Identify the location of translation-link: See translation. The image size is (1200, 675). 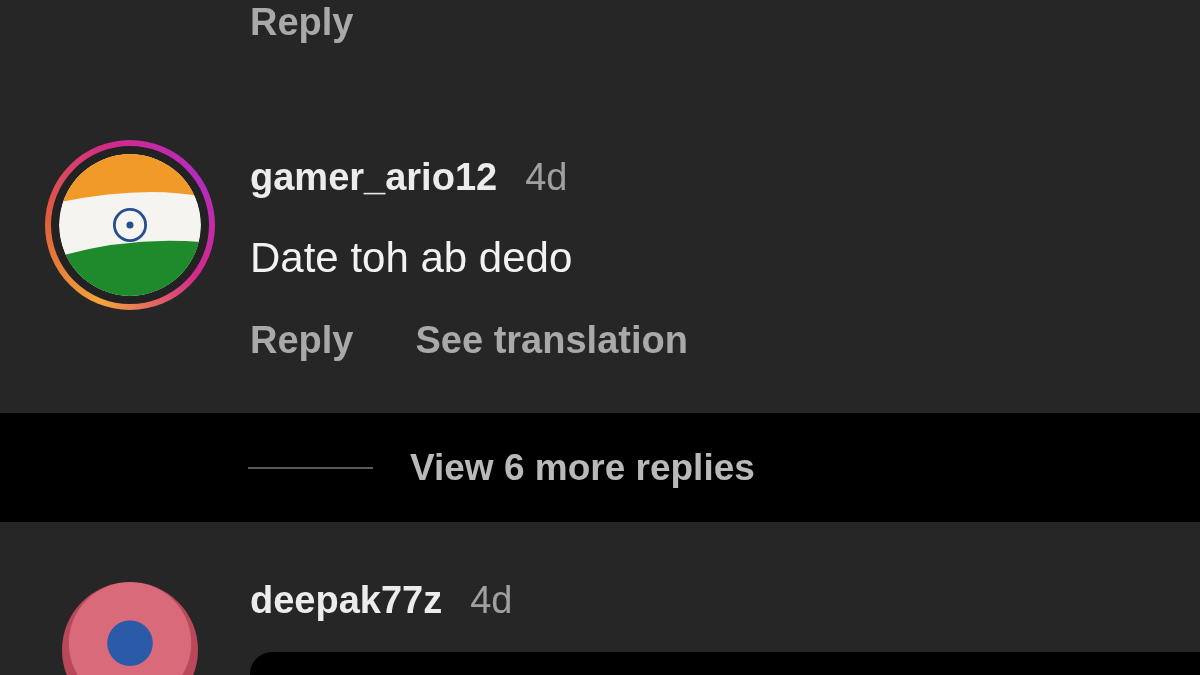
(551, 340).